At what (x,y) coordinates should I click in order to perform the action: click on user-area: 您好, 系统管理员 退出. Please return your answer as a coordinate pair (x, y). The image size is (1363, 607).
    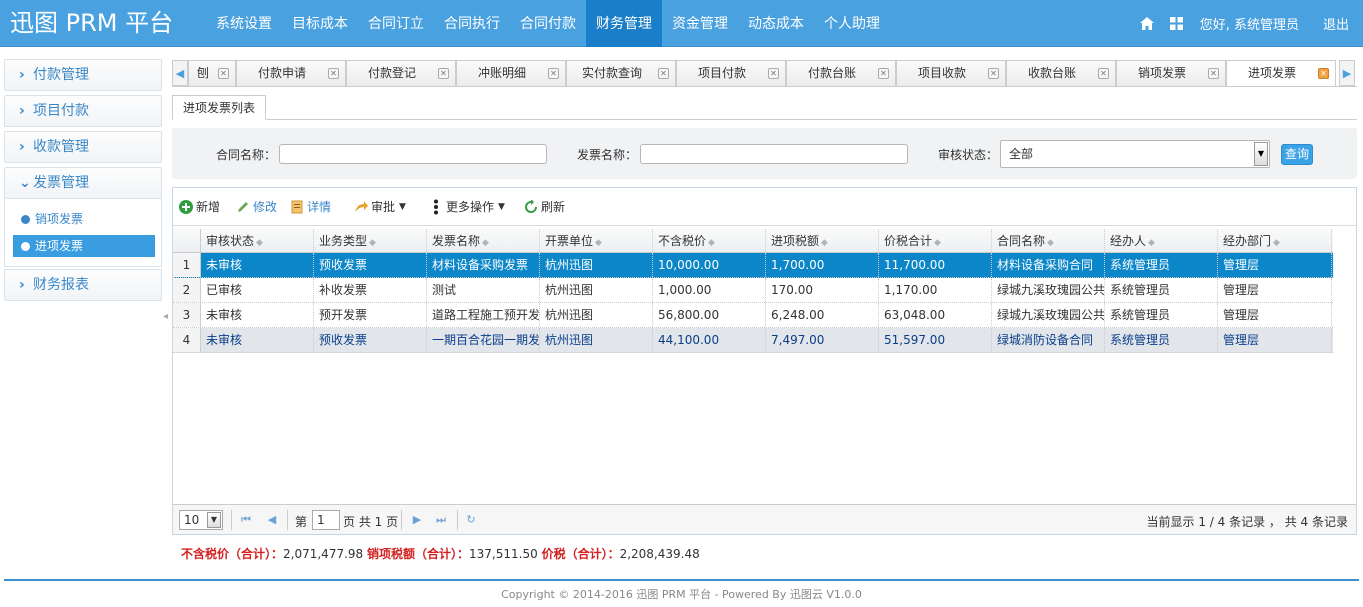
    Looking at the image, I should click on (1251, 23).